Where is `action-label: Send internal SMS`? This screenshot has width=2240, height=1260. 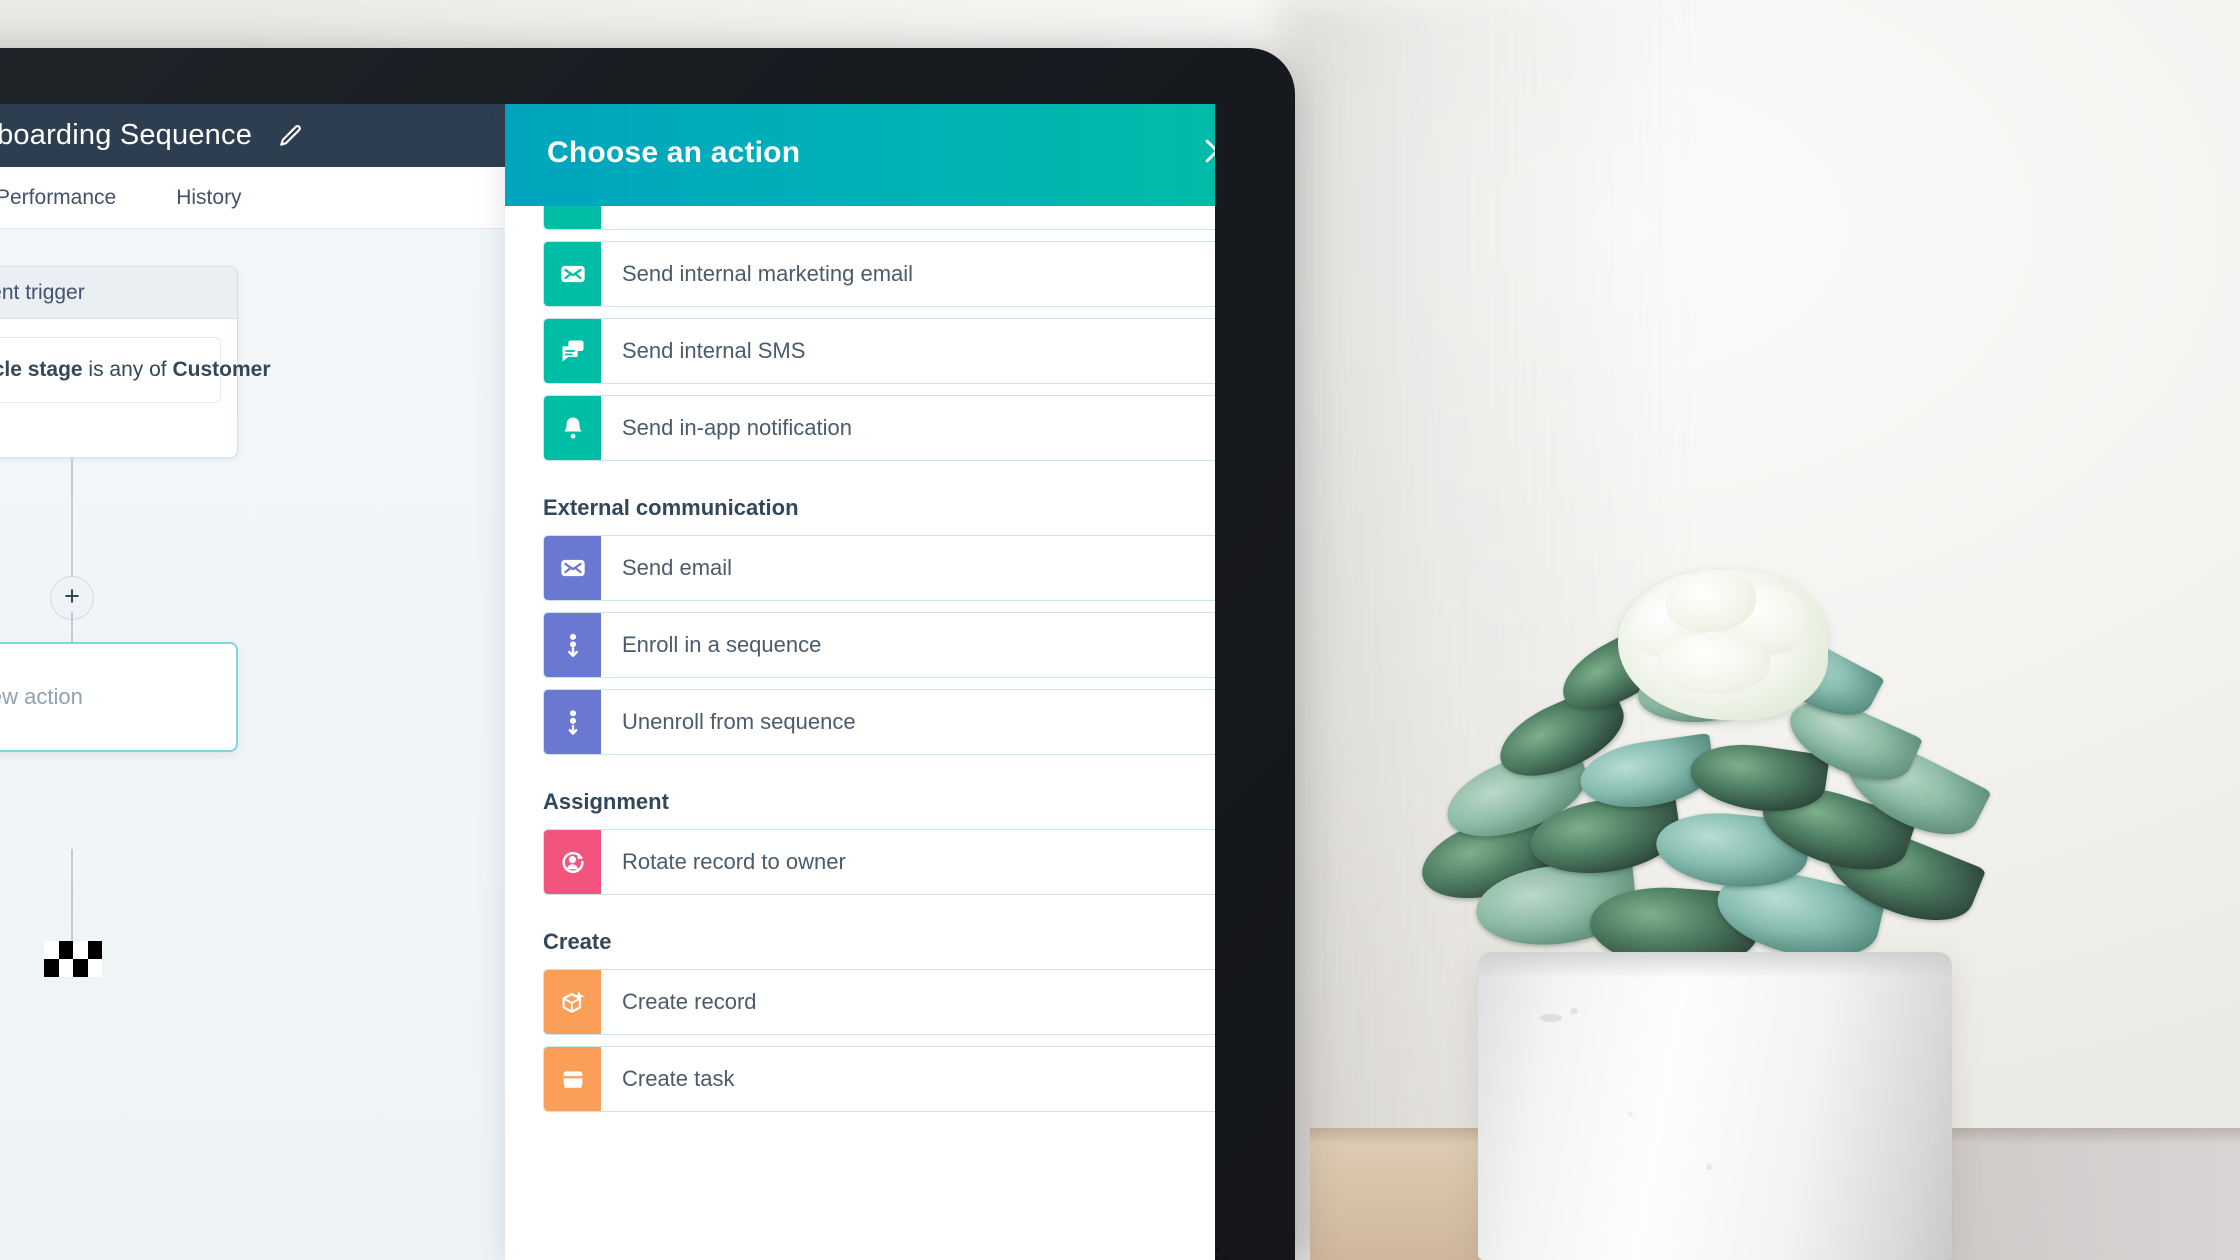
action-label: Send internal SMS is located at coordinates (714, 350).